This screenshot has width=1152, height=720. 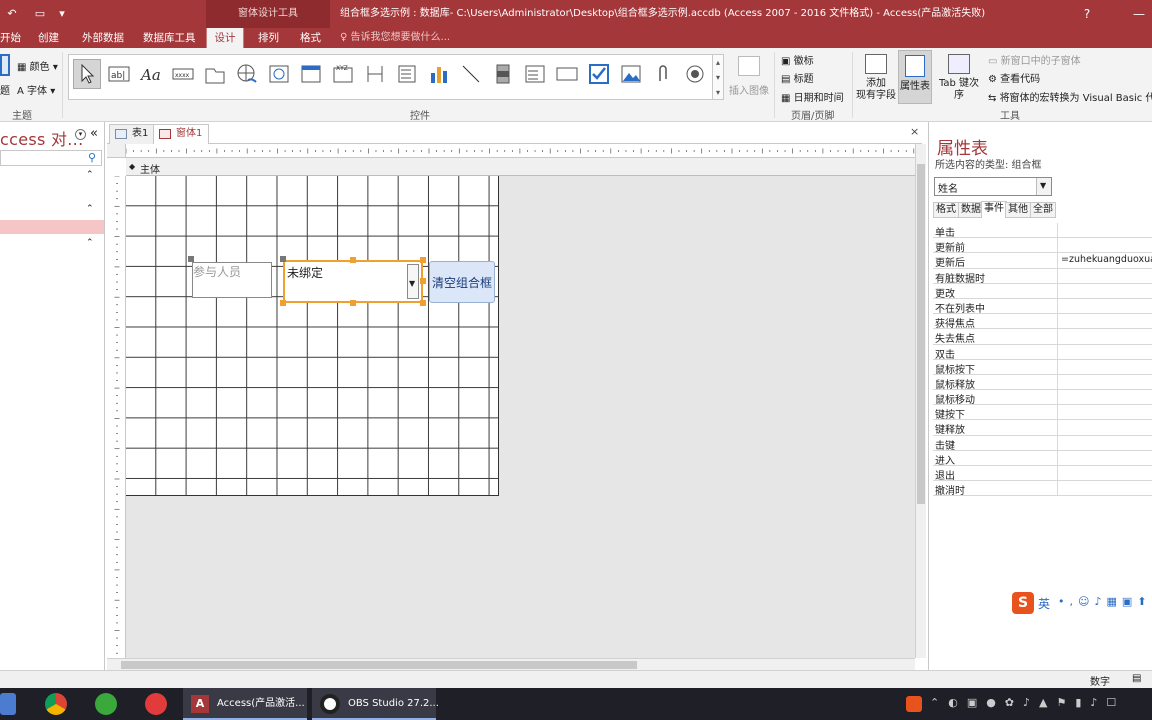 What do you see at coordinates (797, 77) in the screenshot?
I see `title-button: ▤ 标题` at bounding box center [797, 77].